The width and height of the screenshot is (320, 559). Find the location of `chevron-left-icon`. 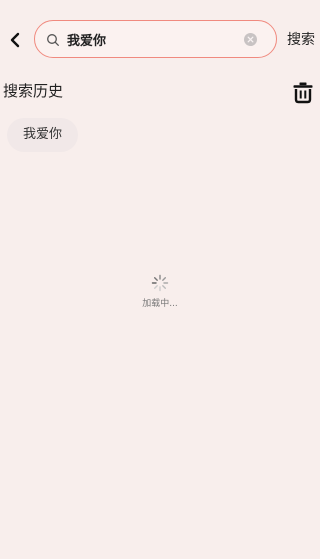

chevron-left-icon is located at coordinates (15, 40).